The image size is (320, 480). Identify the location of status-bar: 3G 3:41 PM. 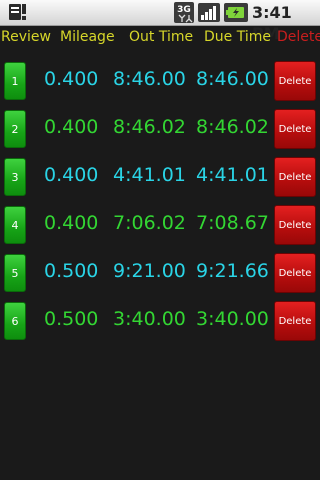
(160, 21).